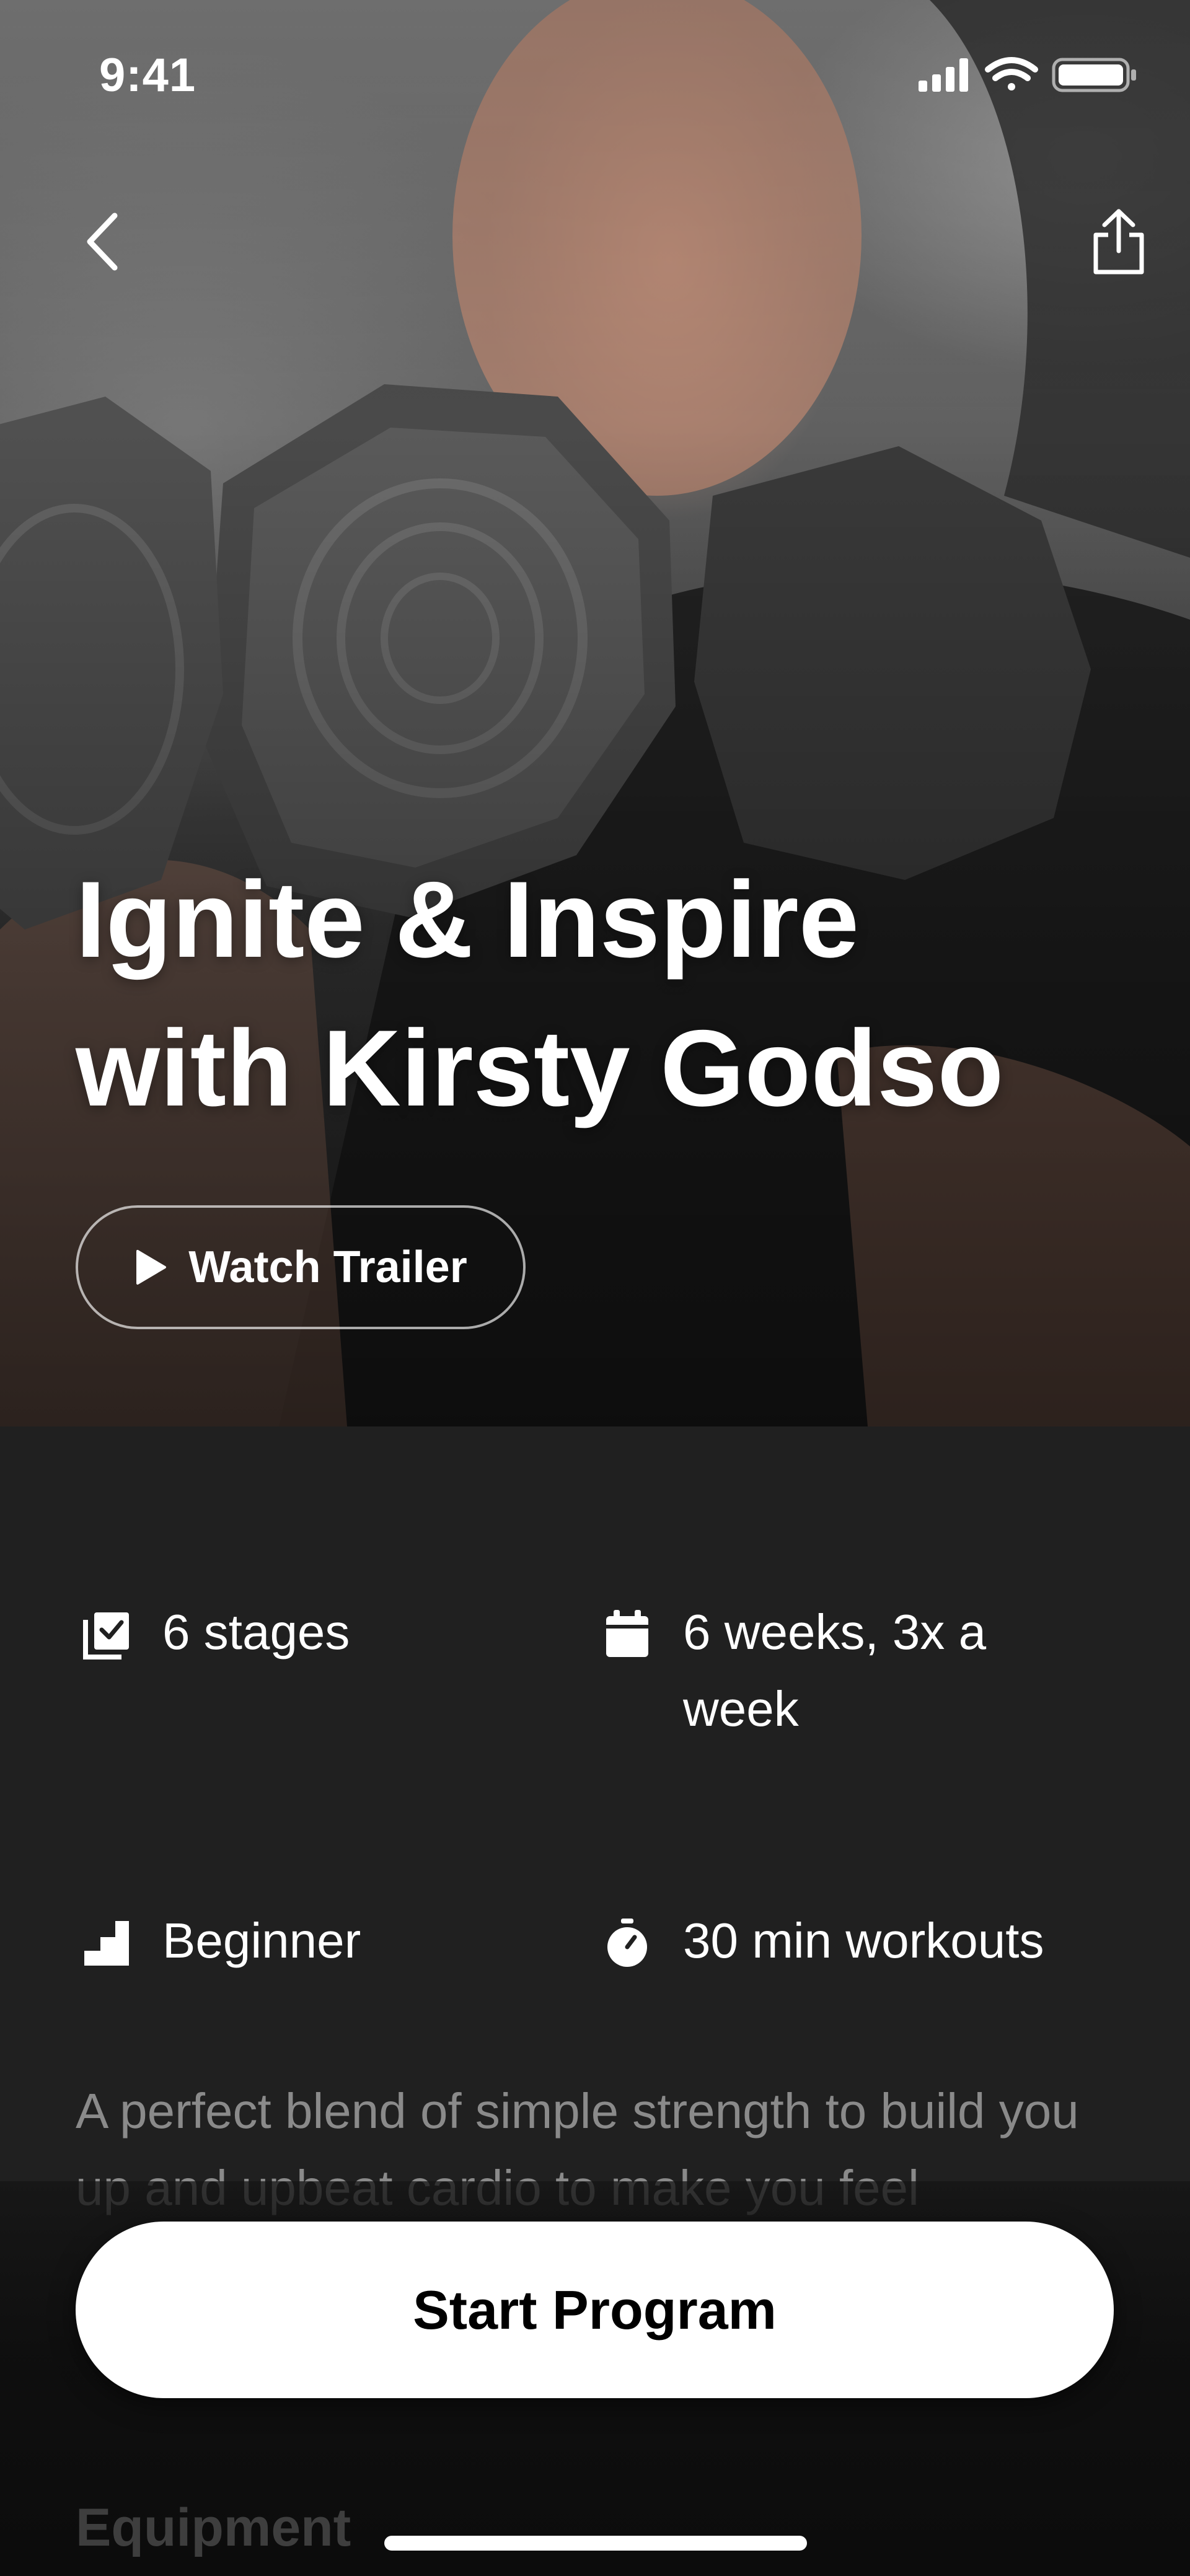  Describe the element at coordinates (595, 2543) in the screenshot. I see `home-indicator` at that location.